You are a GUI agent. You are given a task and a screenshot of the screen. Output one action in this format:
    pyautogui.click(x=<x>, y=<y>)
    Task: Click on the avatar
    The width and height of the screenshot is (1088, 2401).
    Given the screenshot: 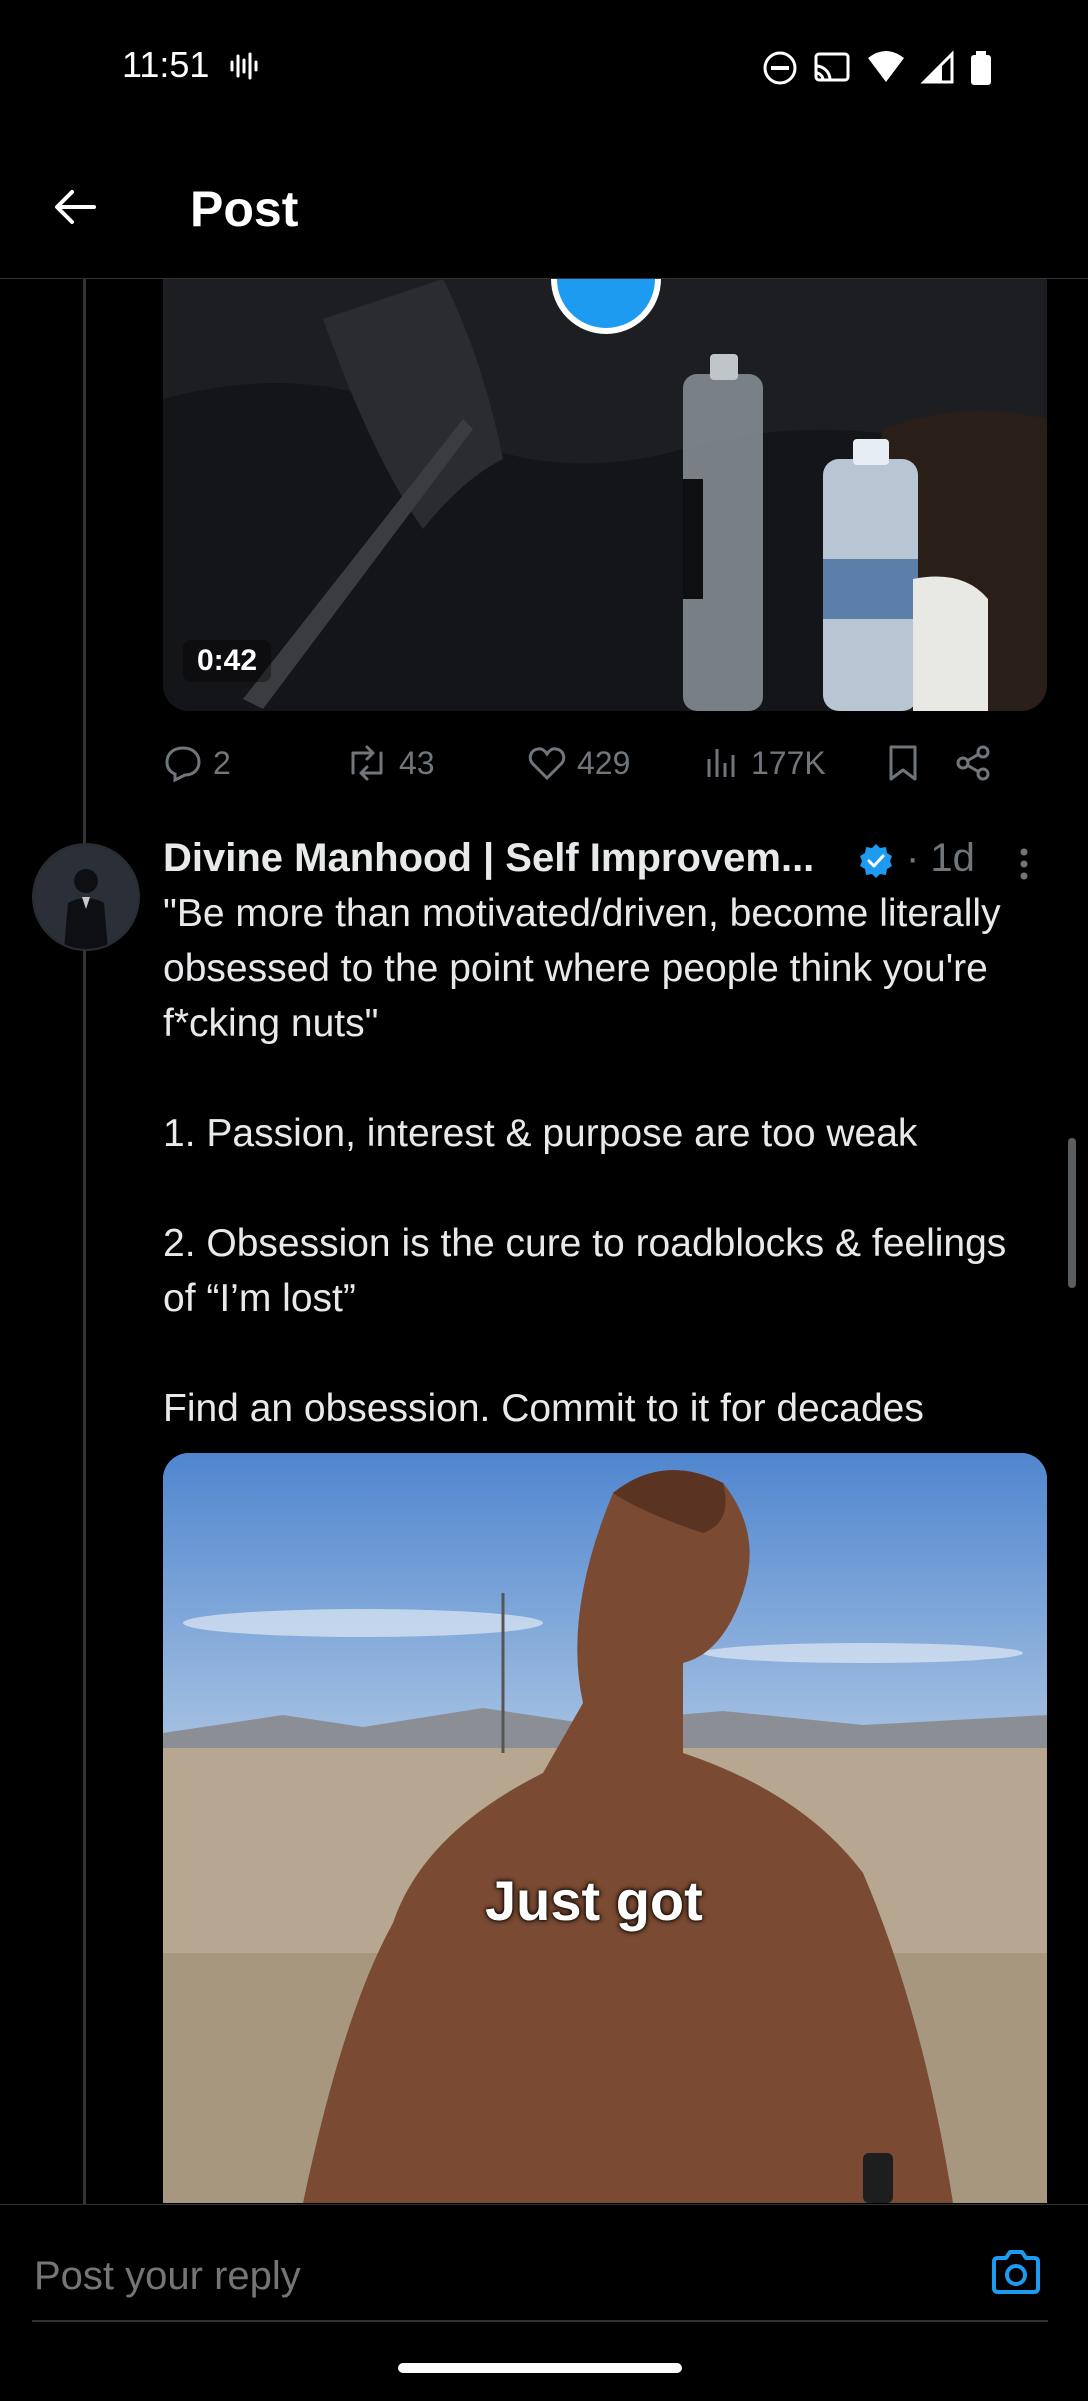 What is the action you would take?
    pyautogui.click(x=86, y=897)
    